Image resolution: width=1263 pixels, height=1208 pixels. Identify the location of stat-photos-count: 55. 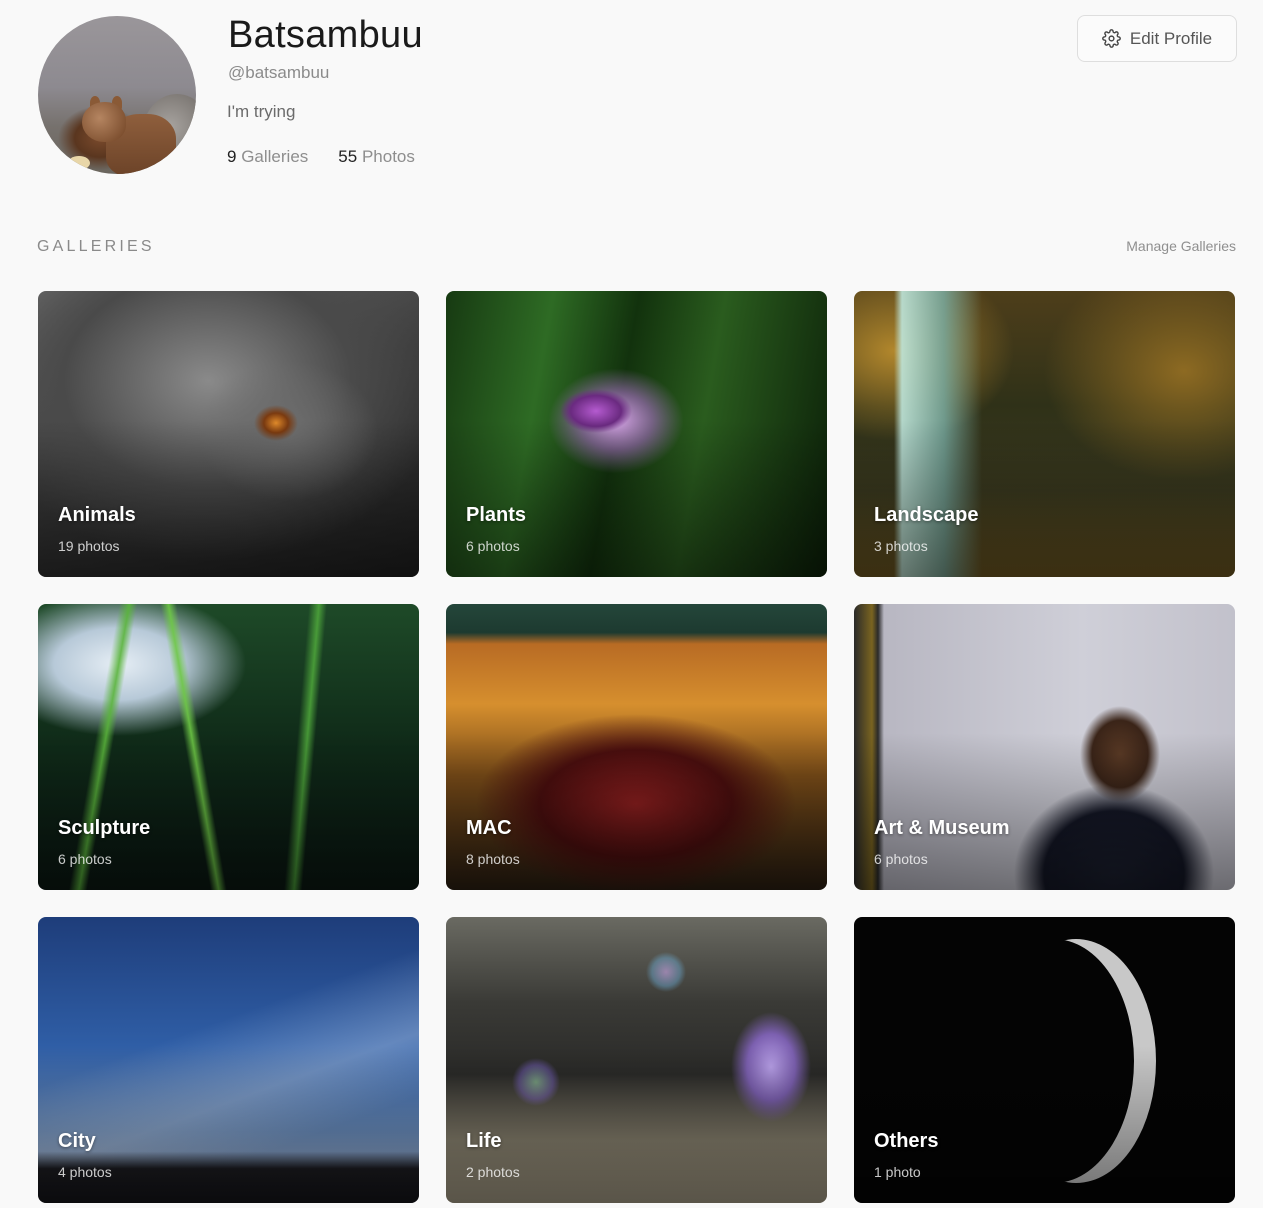
(348, 156).